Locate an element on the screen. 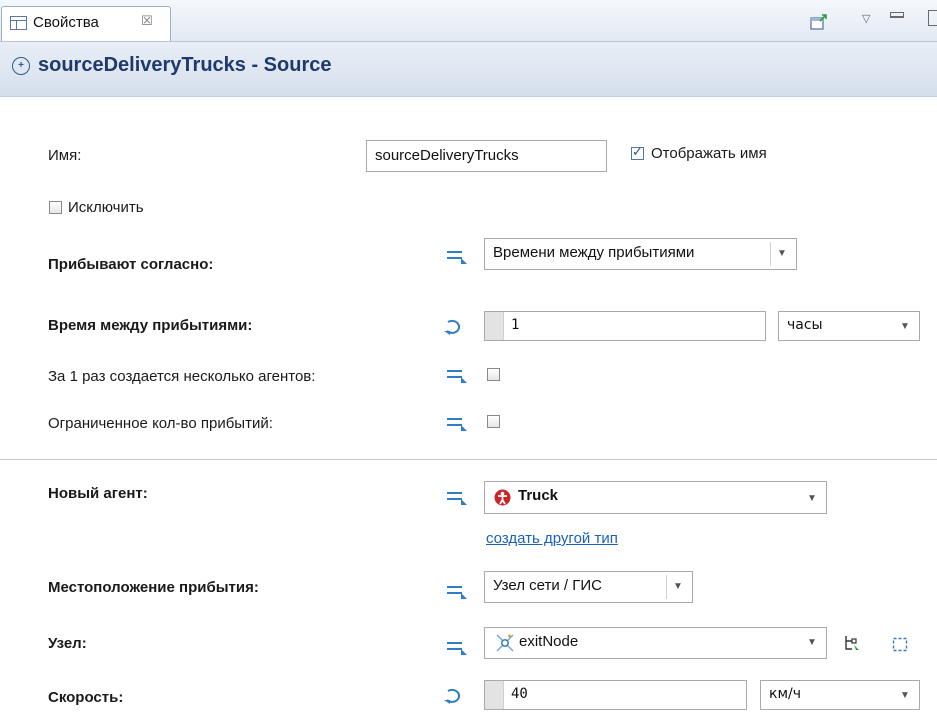 The image size is (937, 727). exclude-checkbox is located at coordinates (55, 207).